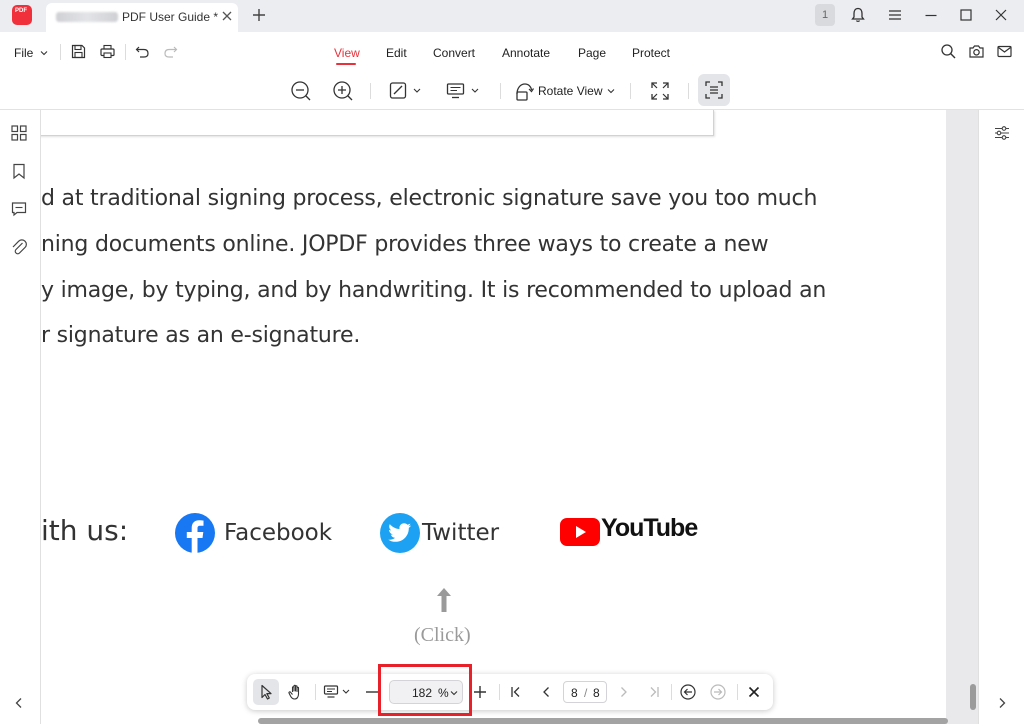 This screenshot has height=724, width=1024. I want to click on chevron-right-icon, so click(1002, 703).